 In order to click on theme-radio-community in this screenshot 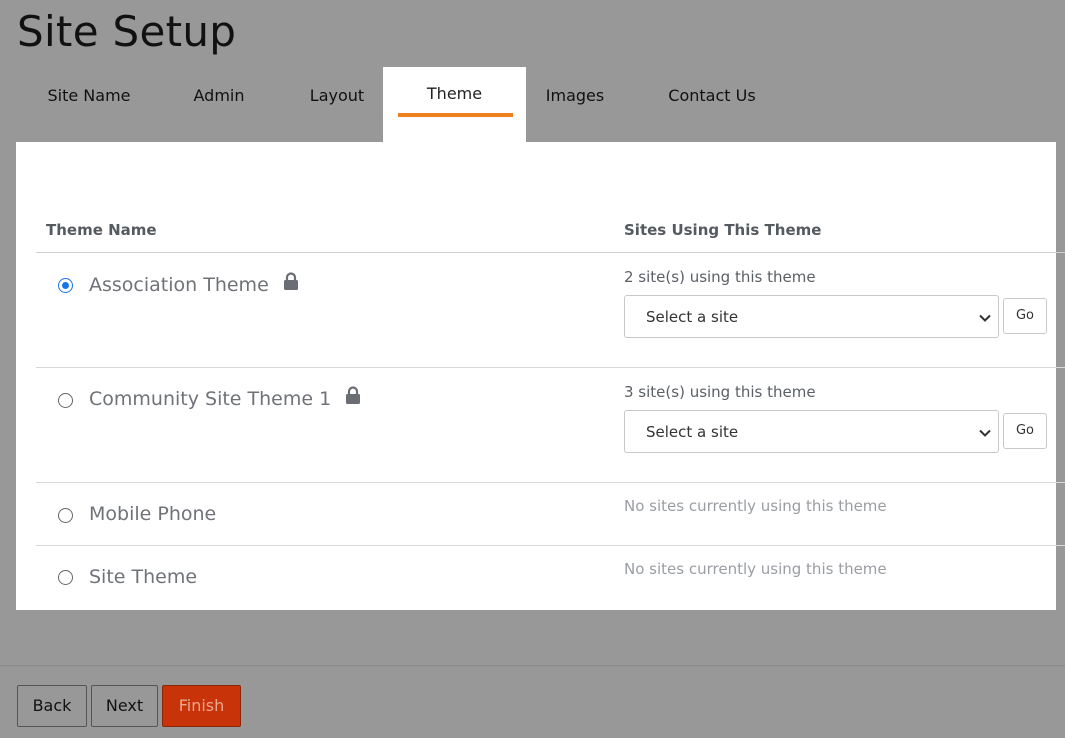, I will do `click(65, 400)`.